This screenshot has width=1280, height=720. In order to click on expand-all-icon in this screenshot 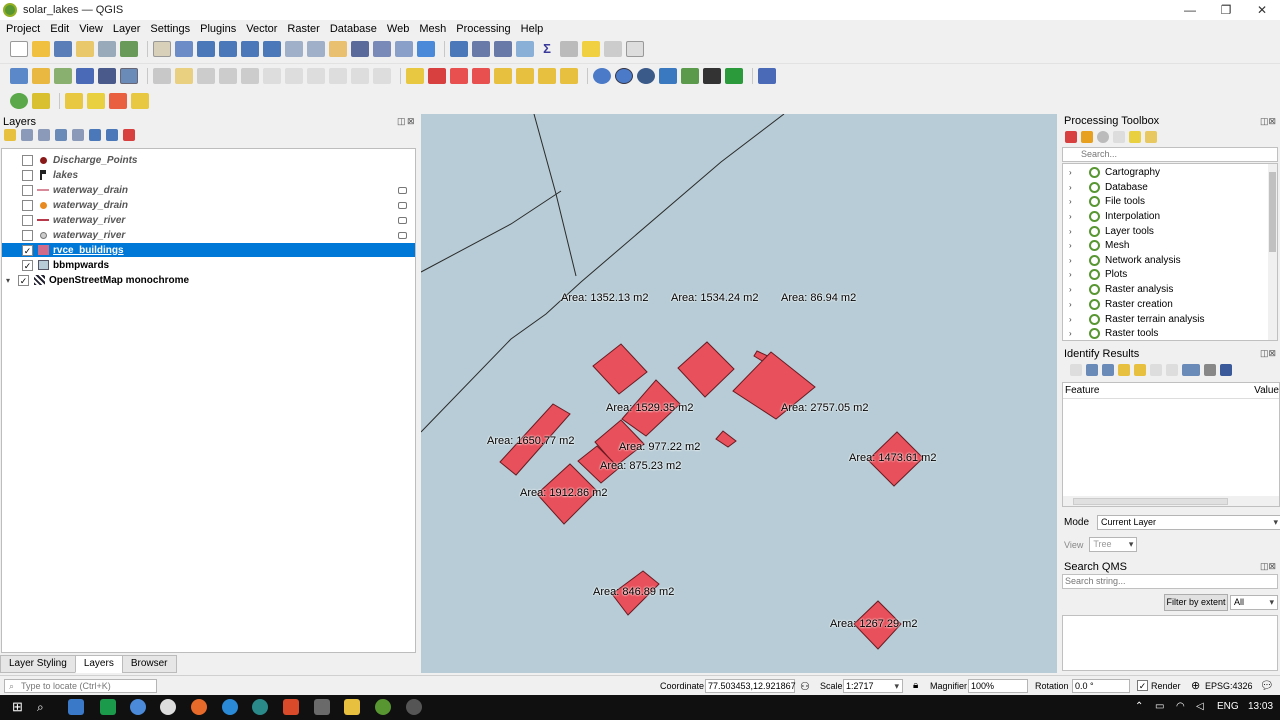, I will do `click(95, 135)`.